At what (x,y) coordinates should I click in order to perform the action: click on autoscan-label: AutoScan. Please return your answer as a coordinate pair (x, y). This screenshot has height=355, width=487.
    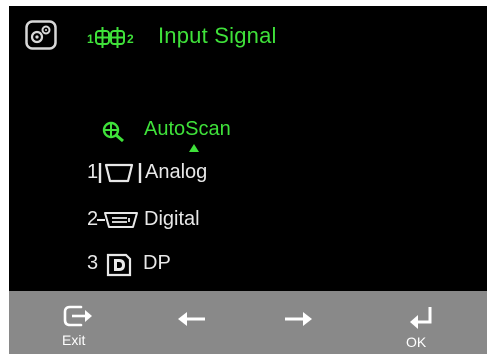
    Looking at the image, I should click on (187, 129).